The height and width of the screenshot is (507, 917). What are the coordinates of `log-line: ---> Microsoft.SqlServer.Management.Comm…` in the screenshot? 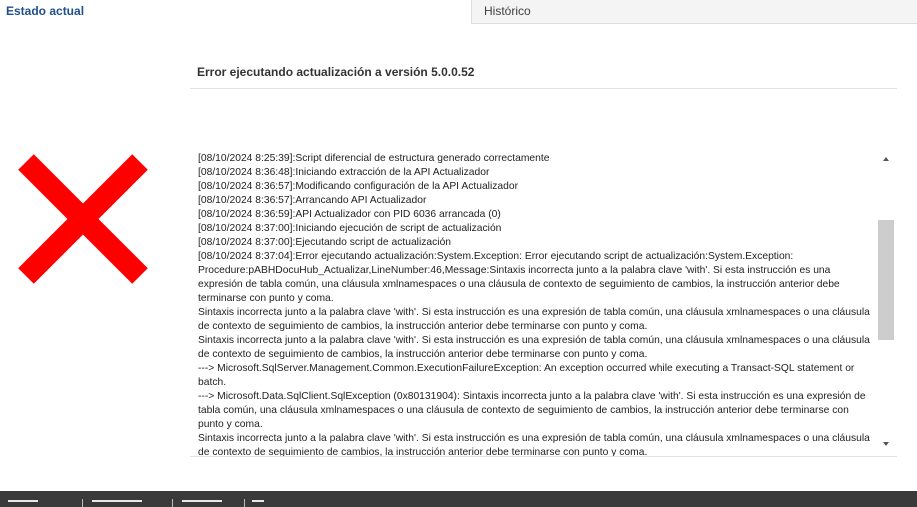 It's located at (526, 375).